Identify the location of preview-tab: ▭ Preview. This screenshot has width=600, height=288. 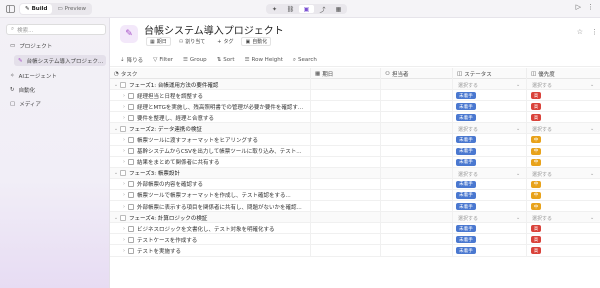
(71, 9).